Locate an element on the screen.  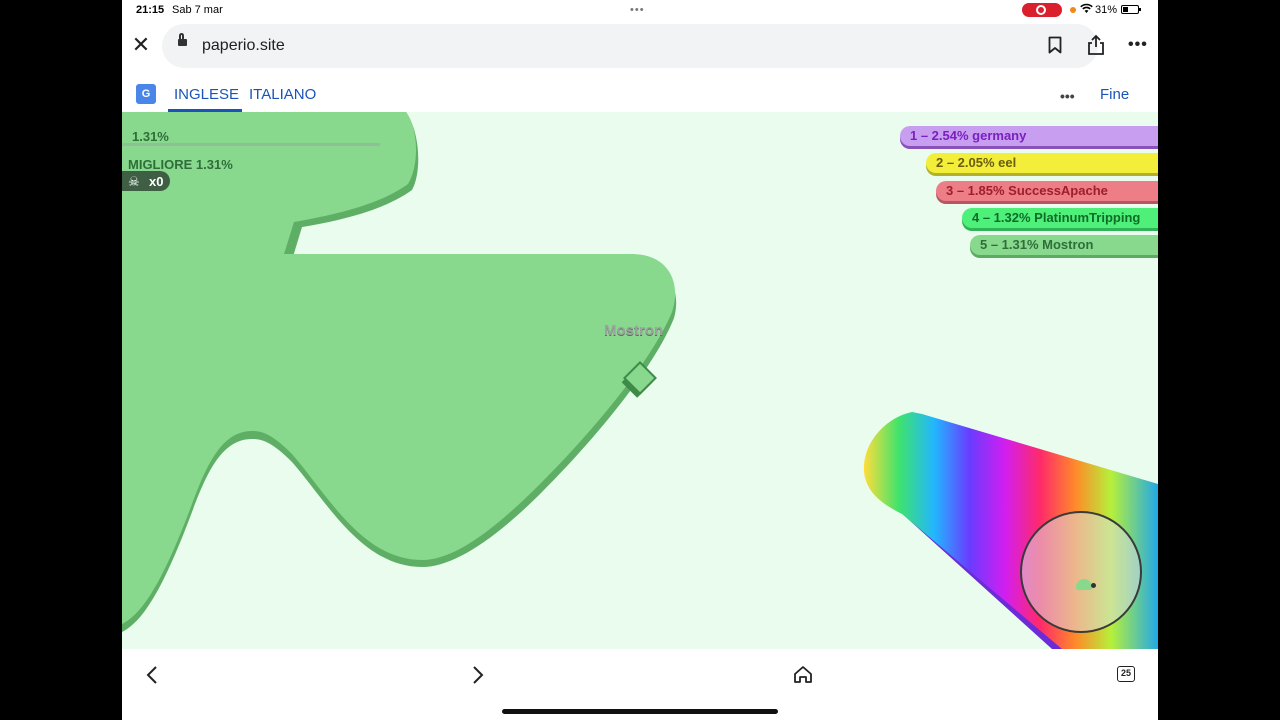
back-icon is located at coordinates (153, 675).